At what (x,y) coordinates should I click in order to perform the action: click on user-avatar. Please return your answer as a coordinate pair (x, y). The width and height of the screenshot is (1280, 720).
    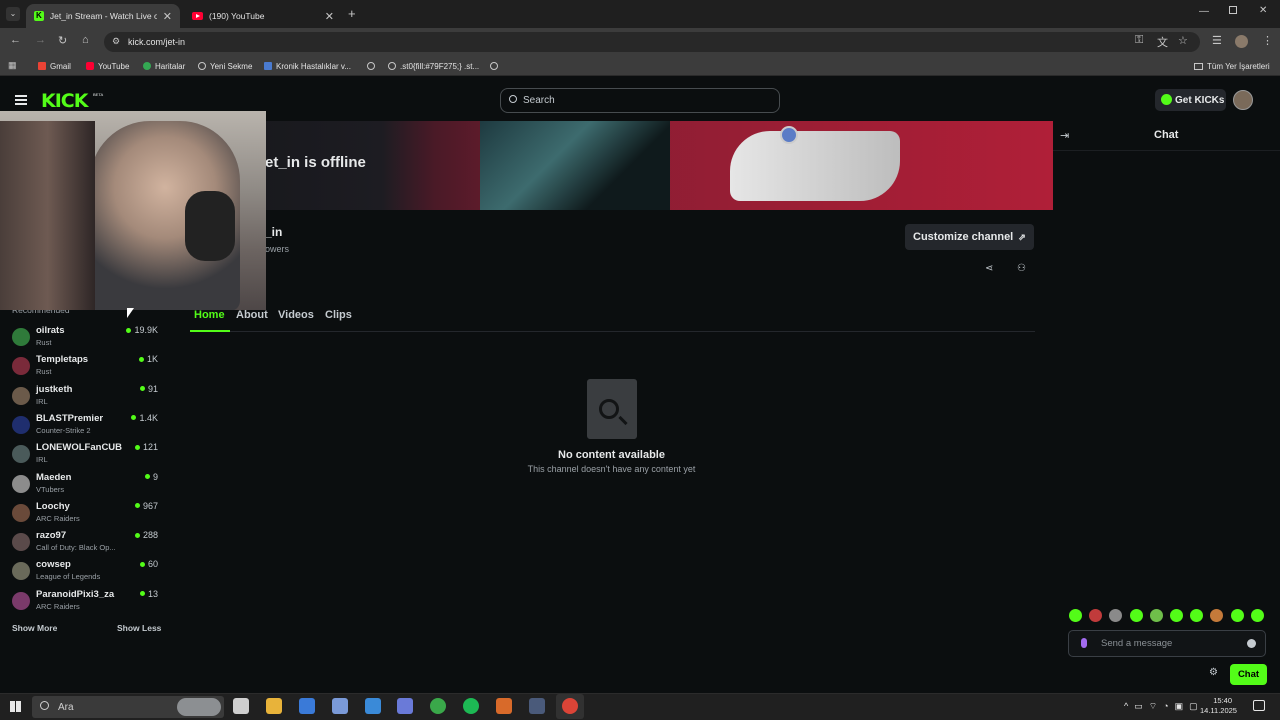
    Looking at the image, I should click on (1243, 100).